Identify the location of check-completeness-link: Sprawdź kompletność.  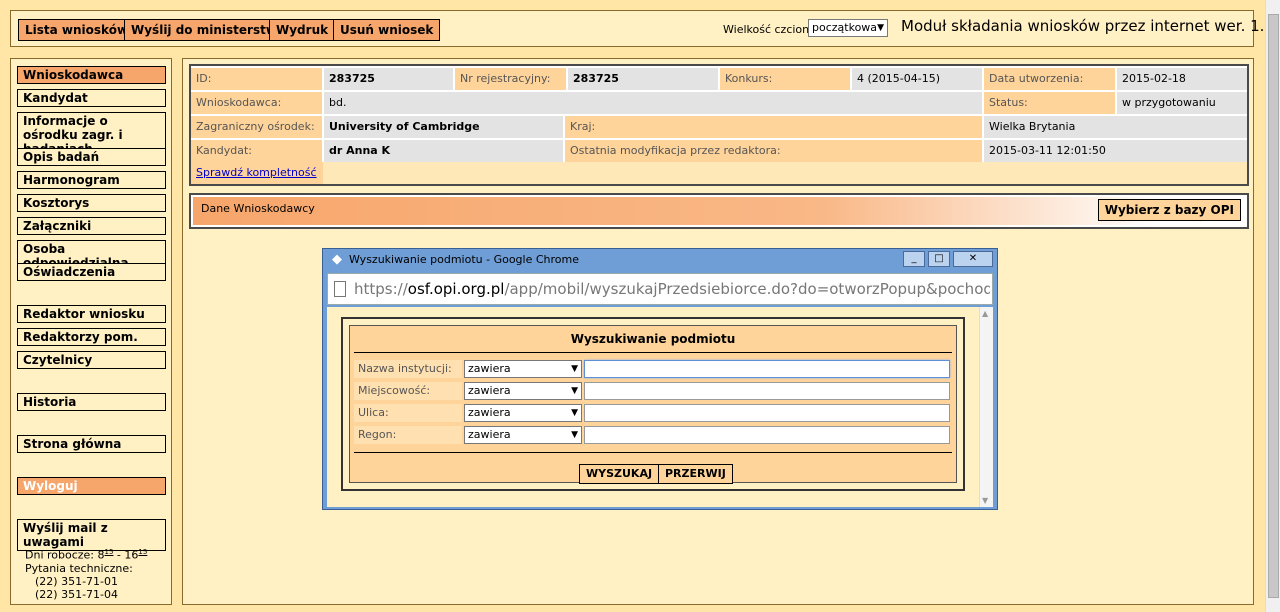
(256, 173).